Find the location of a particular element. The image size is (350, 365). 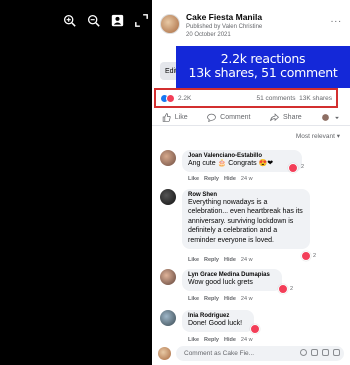

fullscreen-icon is located at coordinates (141, 20).